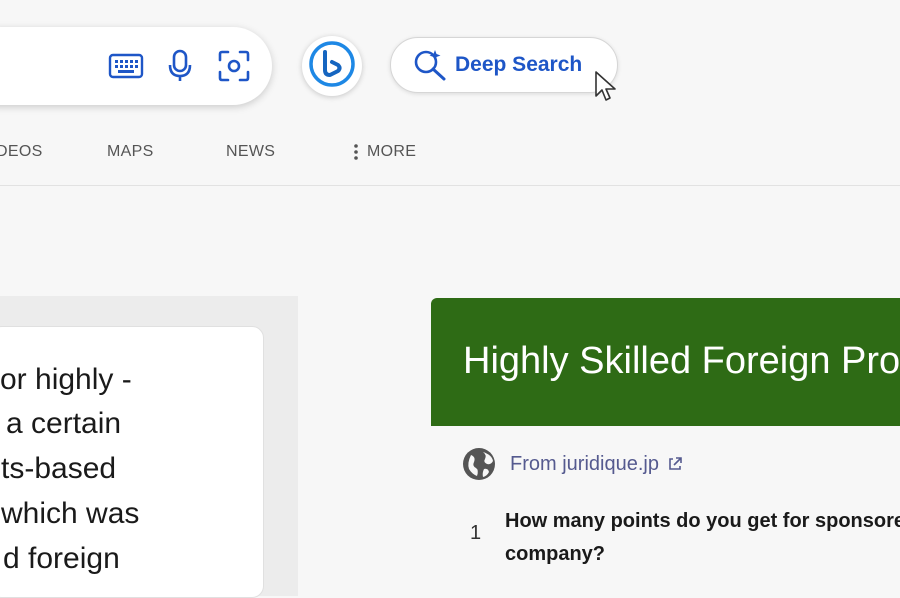  I want to click on question-number: 1, so click(476, 533).